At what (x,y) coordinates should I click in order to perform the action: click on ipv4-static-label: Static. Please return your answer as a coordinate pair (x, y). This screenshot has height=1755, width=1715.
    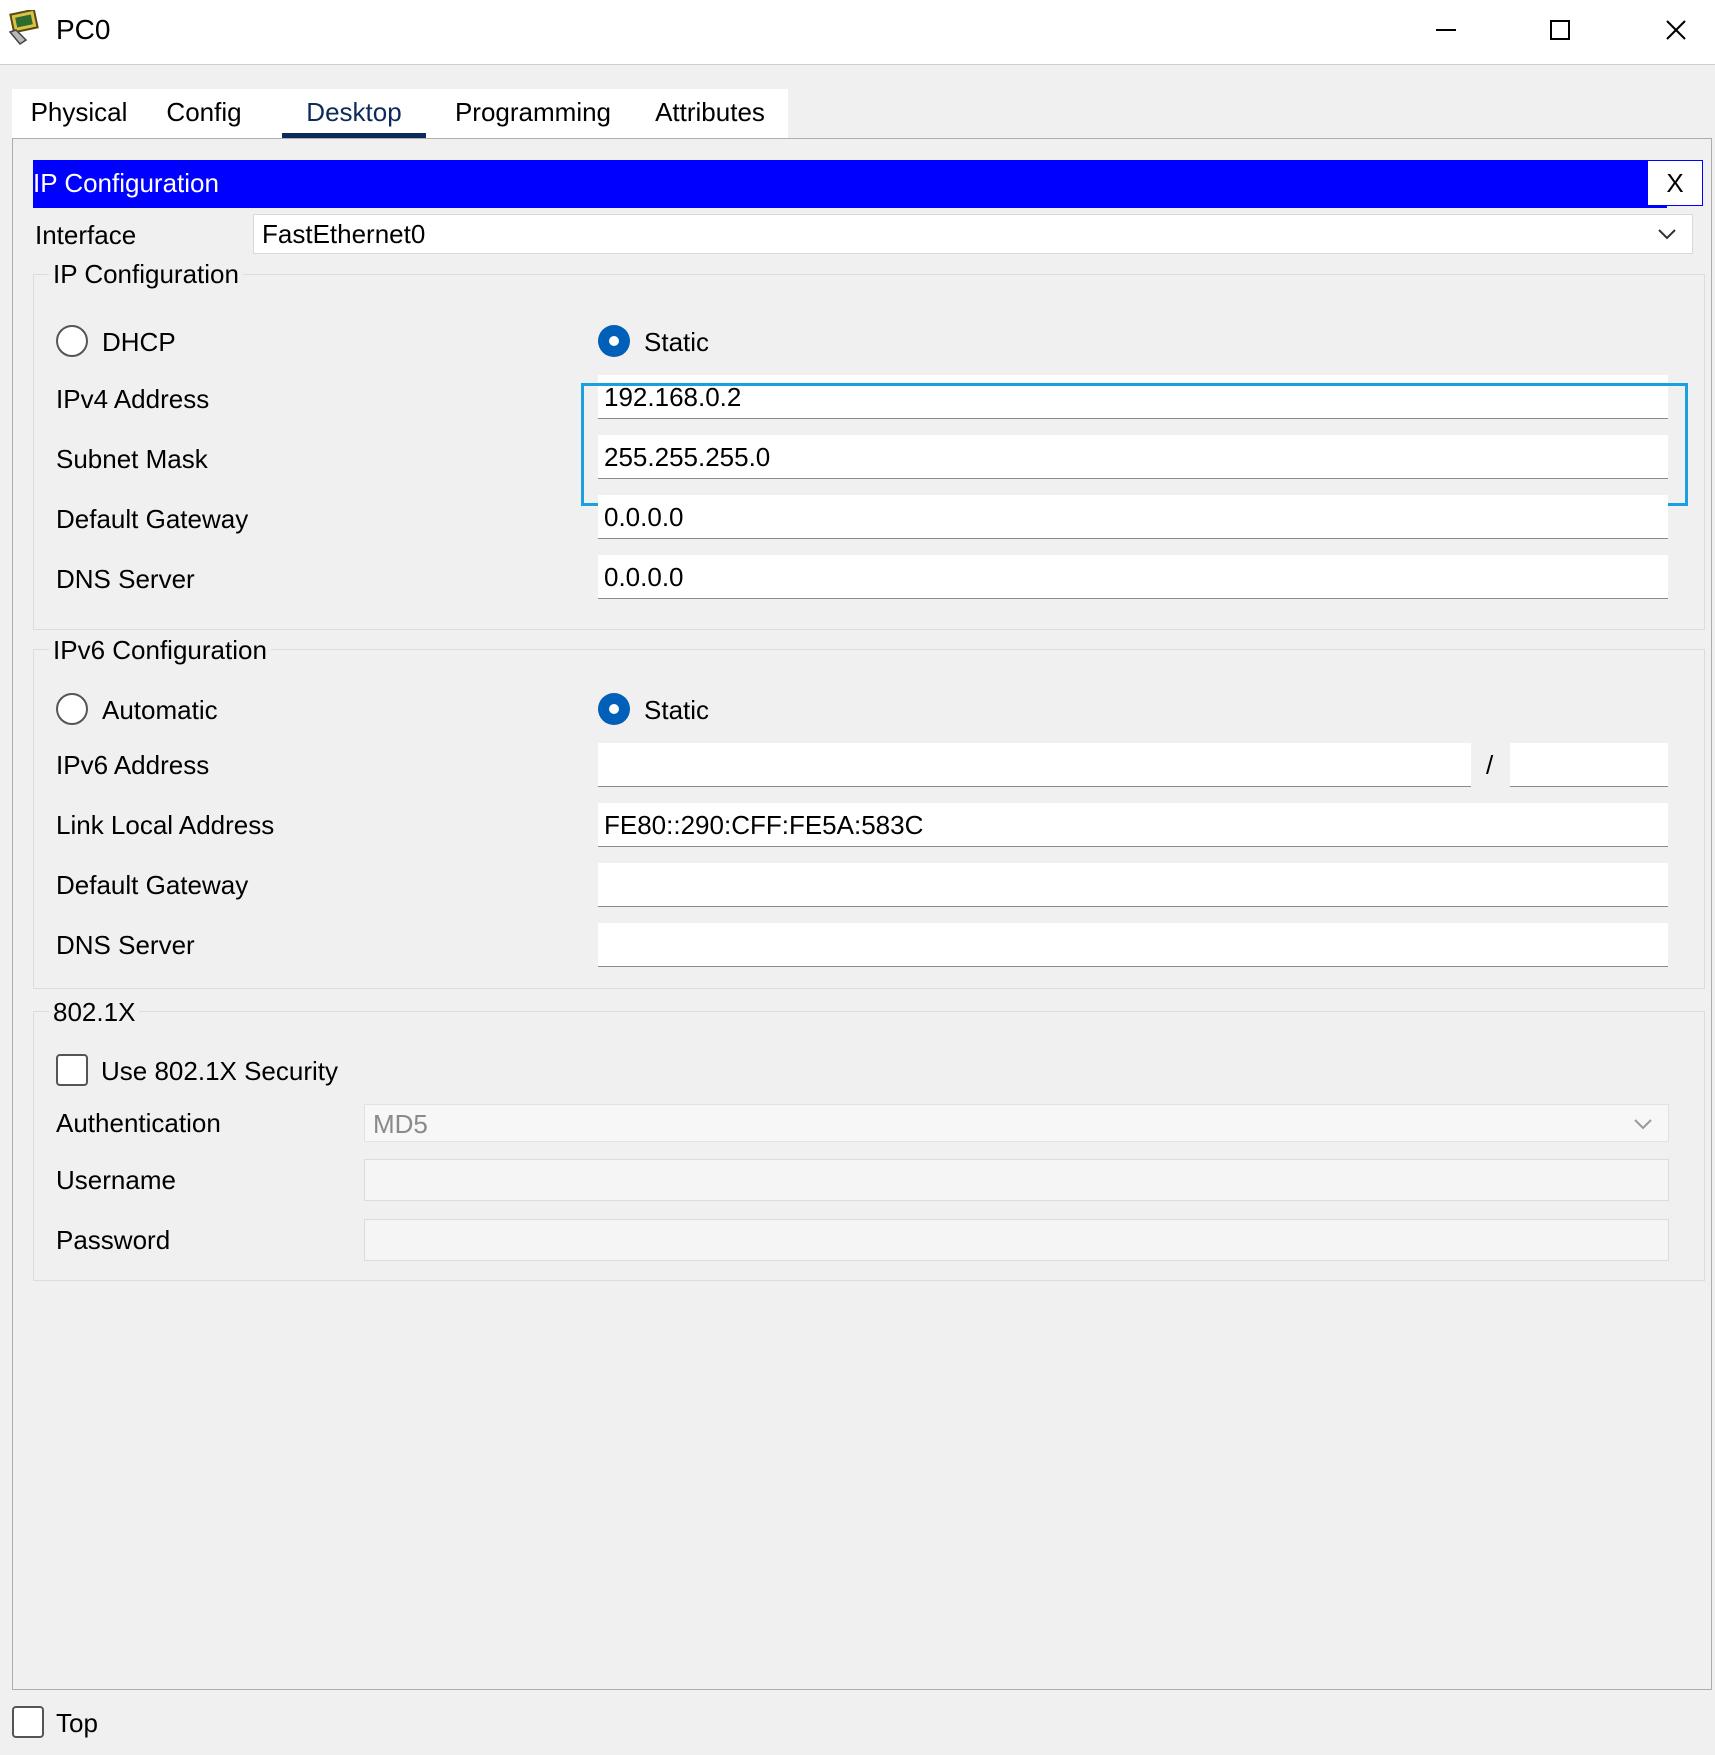
    Looking at the image, I should click on (677, 342).